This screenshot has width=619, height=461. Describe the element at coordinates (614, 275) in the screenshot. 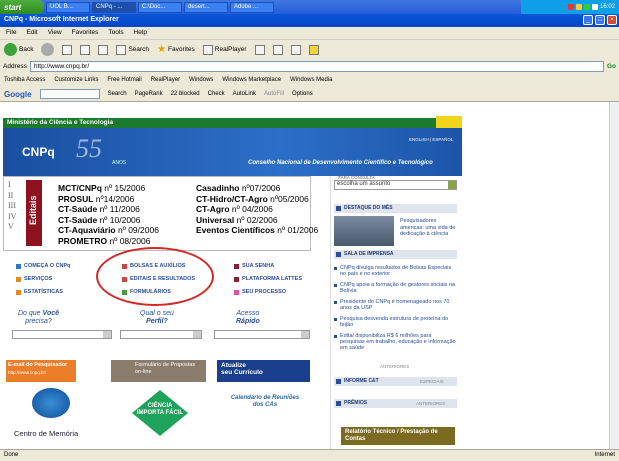

I see `vertical-scrollbar` at that location.